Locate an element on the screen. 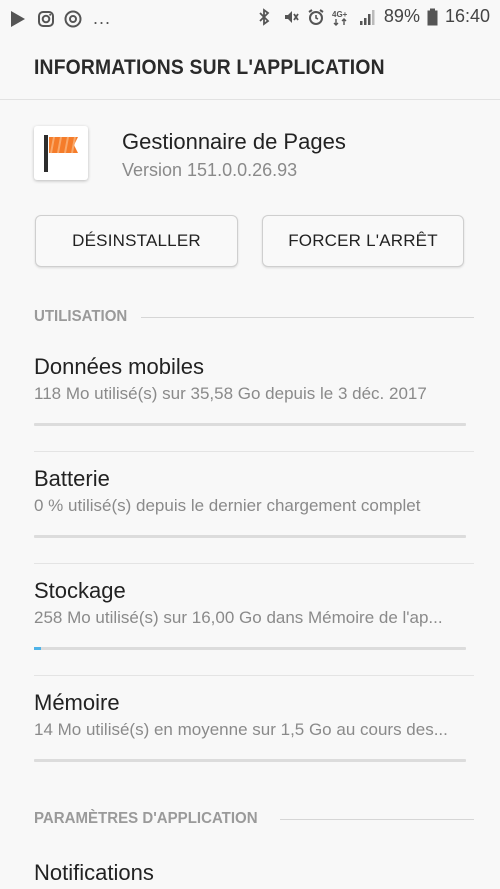 The width and height of the screenshot is (500, 889). row-title: Stockage is located at coordinates (80, 590).